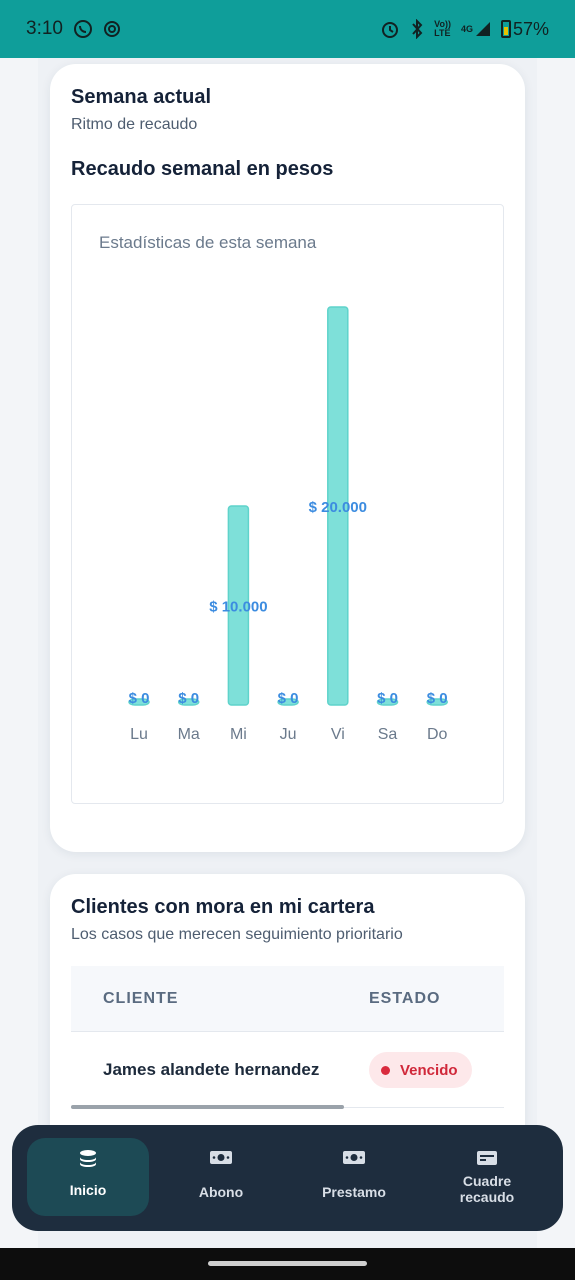  Describe the element at coordinates (188, 698) in the screenshot. I see `chart-data-label-ma: $ 0` at that location.